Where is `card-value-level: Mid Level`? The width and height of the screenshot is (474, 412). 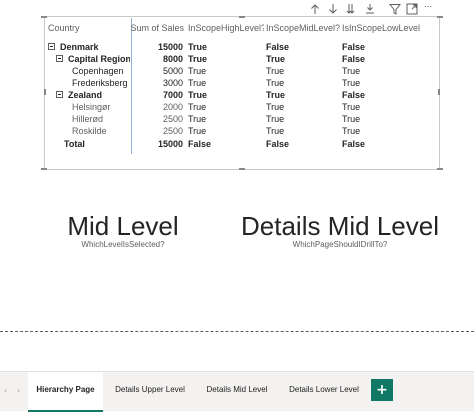 card-value-level: Mid Level is located at coordinates (123, 226).